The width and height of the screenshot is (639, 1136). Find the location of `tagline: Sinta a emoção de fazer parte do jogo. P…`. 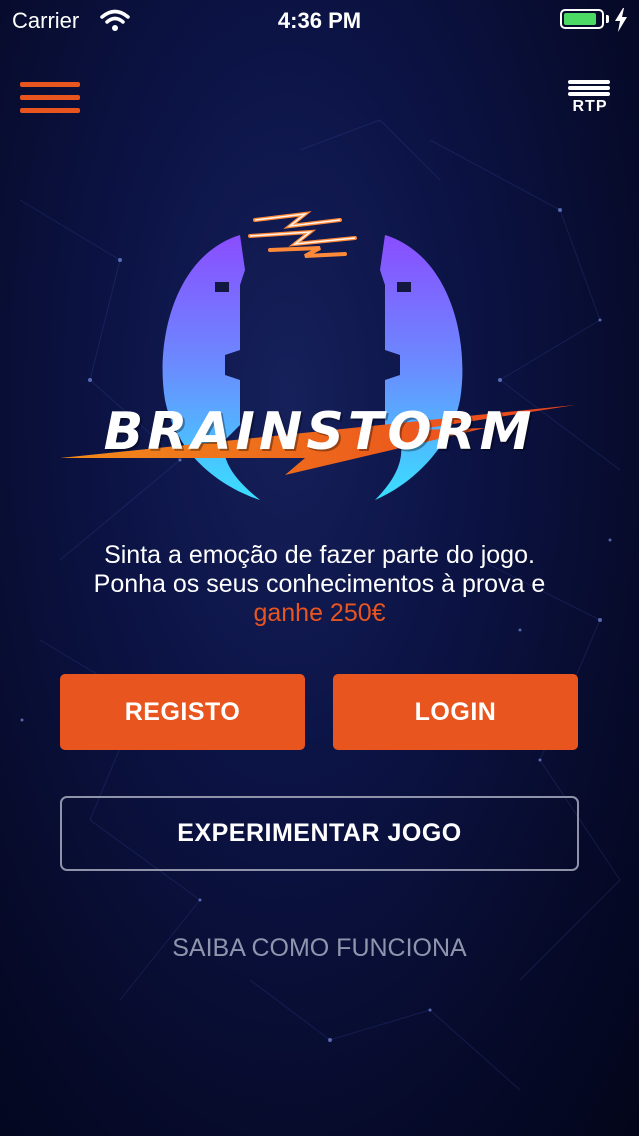

tagline: Sinta a emoção de fazer parte do jogo. P… is located at coordinates (319, 584).